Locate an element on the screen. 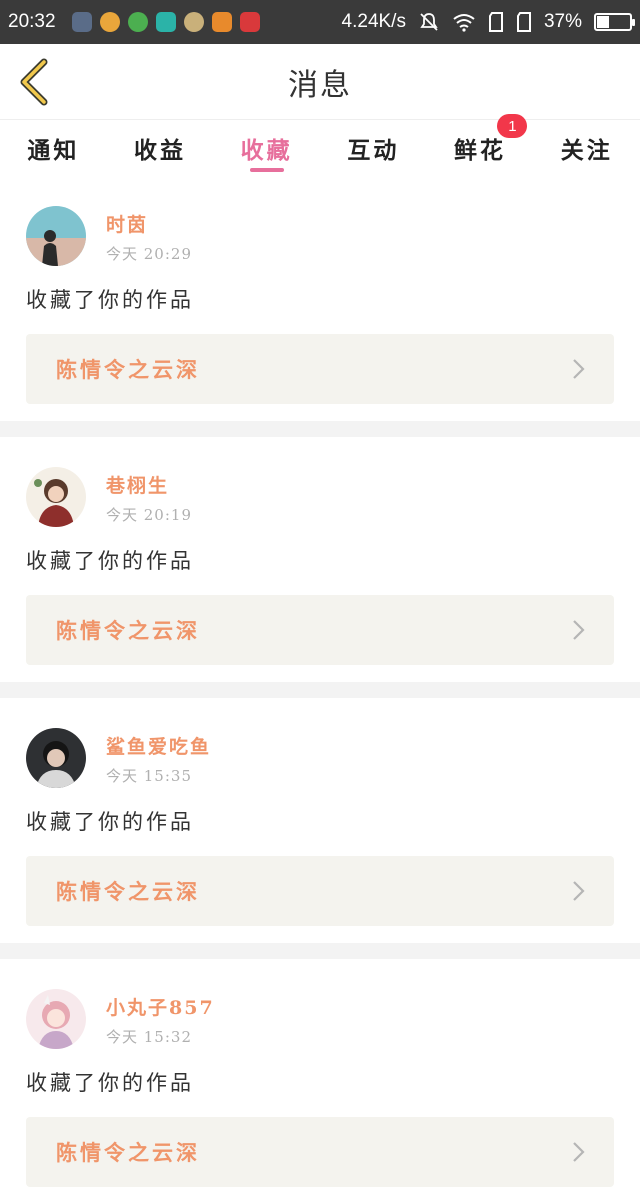 The height and width of the screenshot is (1204, 640). notification-icons is located at coordinates (165, 22).